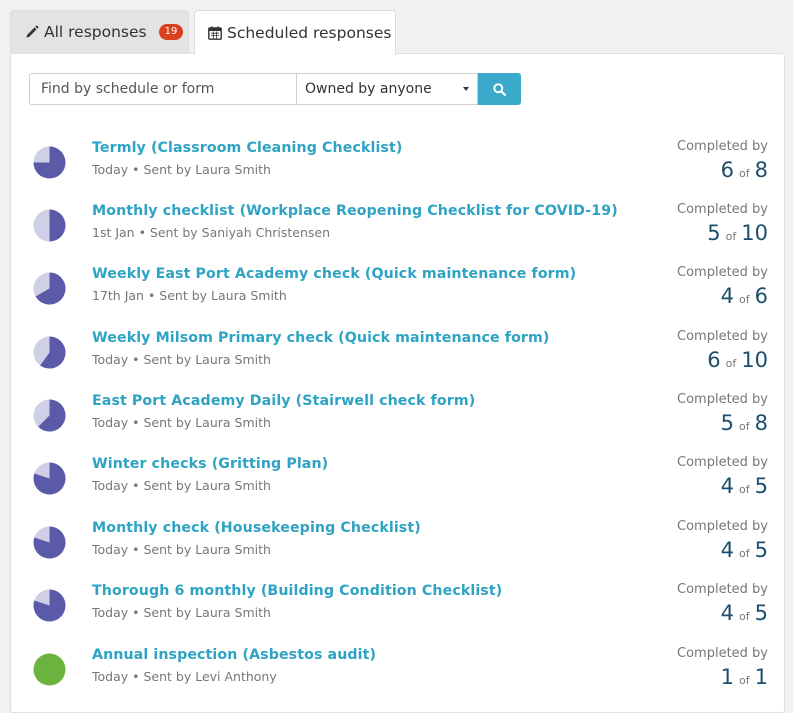  I want to click on owner-filter-value: Owned by anyone, so click(368, 89).